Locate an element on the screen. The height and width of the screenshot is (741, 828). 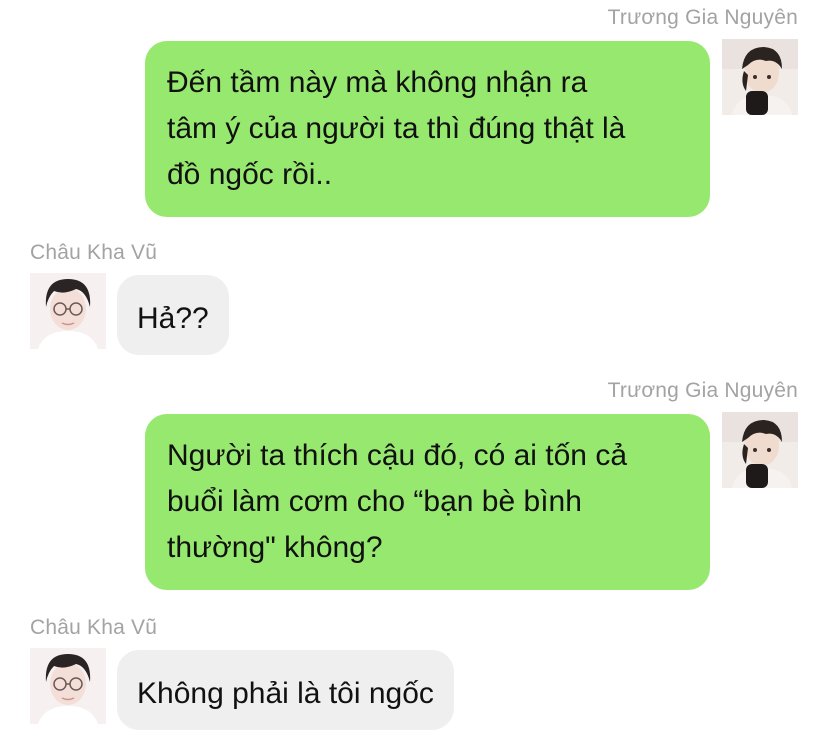
message-line: Đến tầm này mà không nhận ra is located at coordinates (377, 82).